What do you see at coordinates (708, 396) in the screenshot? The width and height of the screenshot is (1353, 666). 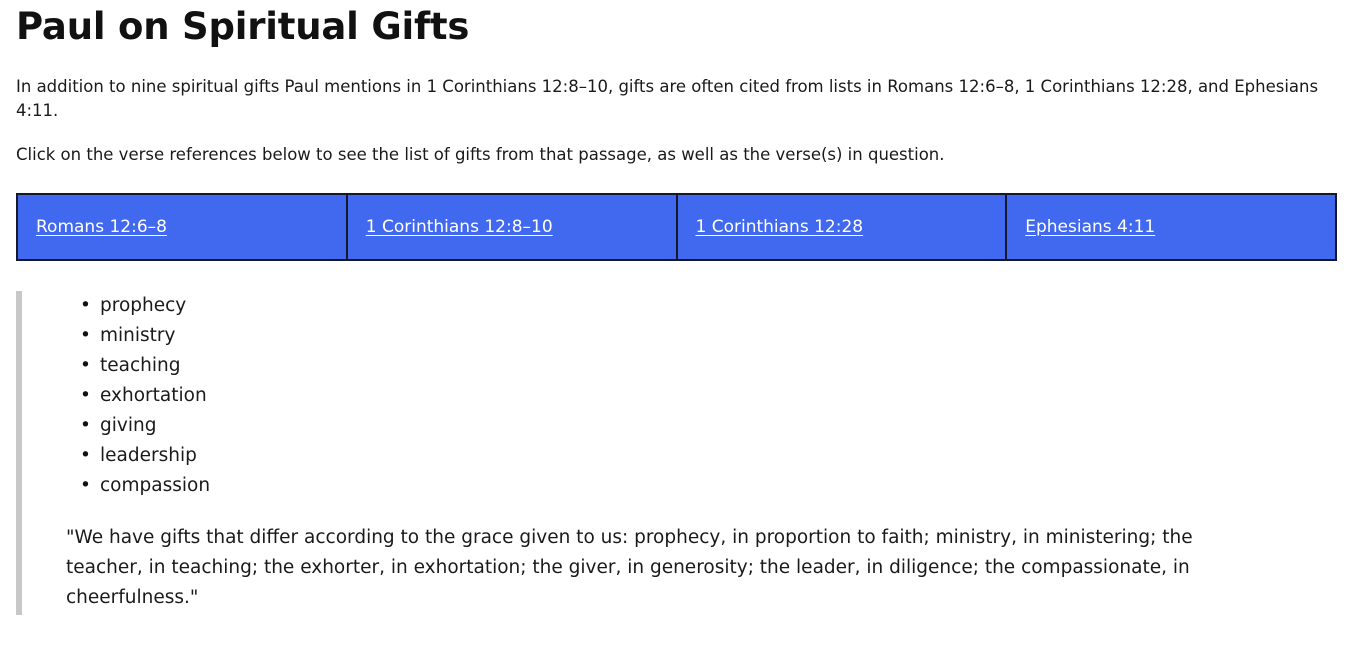 I see `list-item: exhortation` at bounding box center [708, 396].